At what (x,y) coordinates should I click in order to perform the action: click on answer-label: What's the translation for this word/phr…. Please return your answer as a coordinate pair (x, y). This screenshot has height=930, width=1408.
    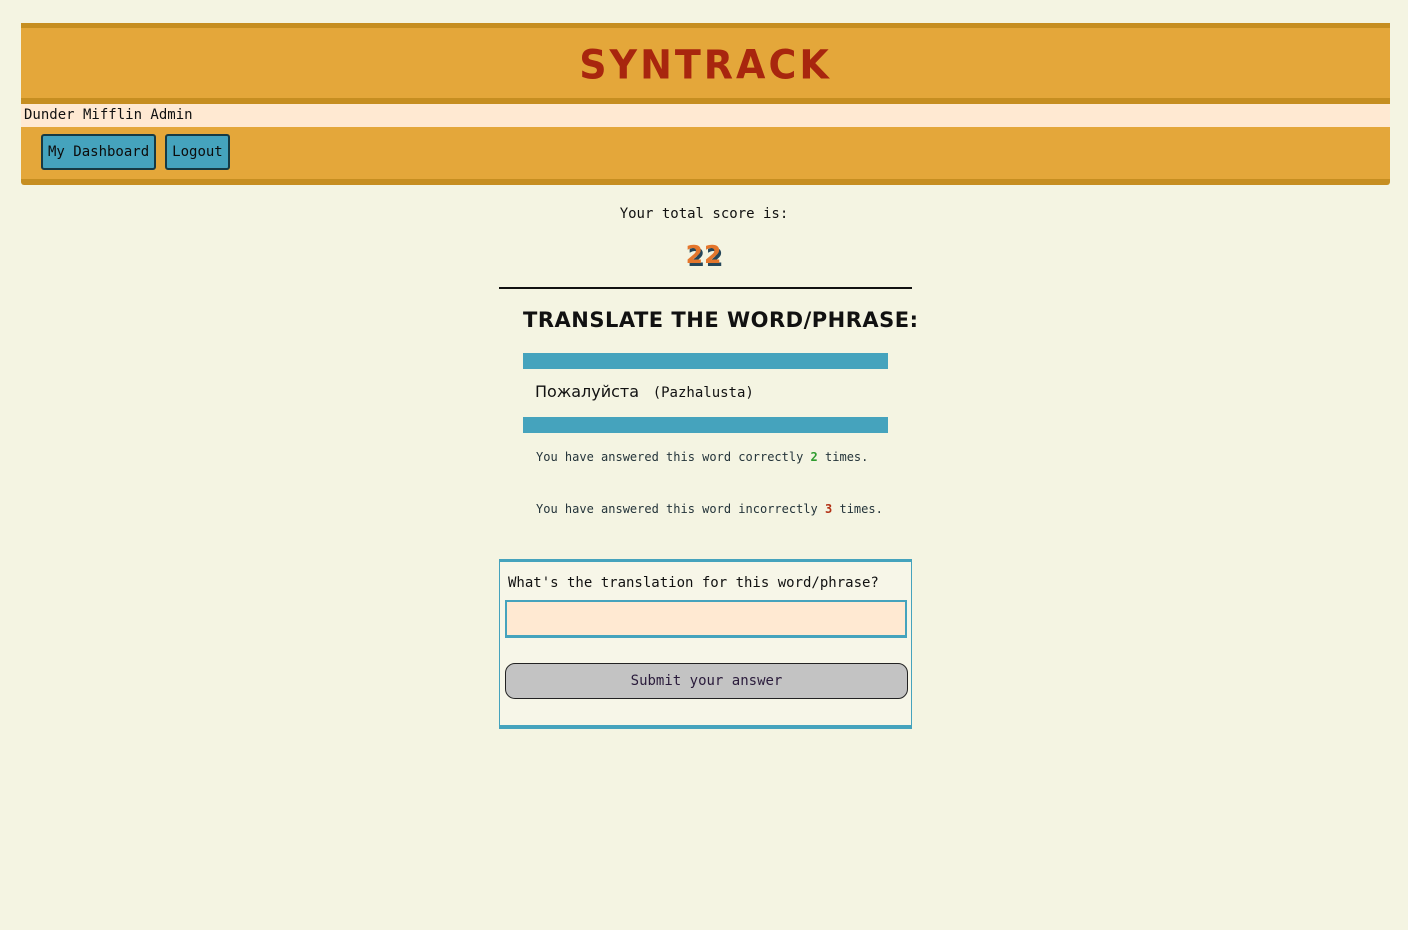
    Looking at the image, I should click on (693, 583).